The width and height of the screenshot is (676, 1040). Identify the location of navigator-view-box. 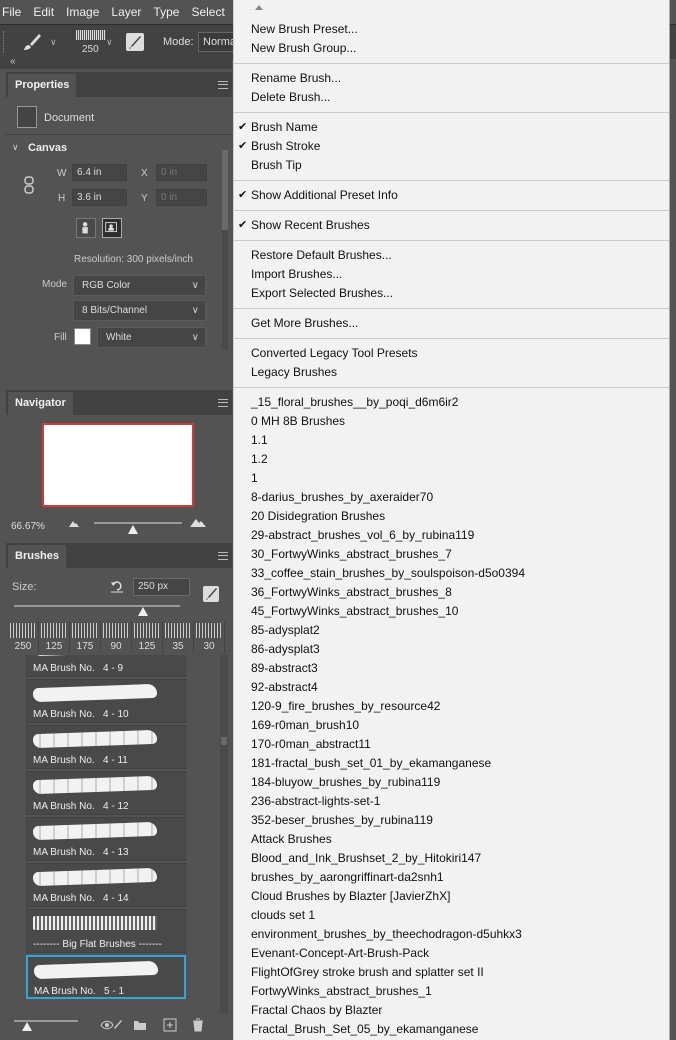
(118, 465).